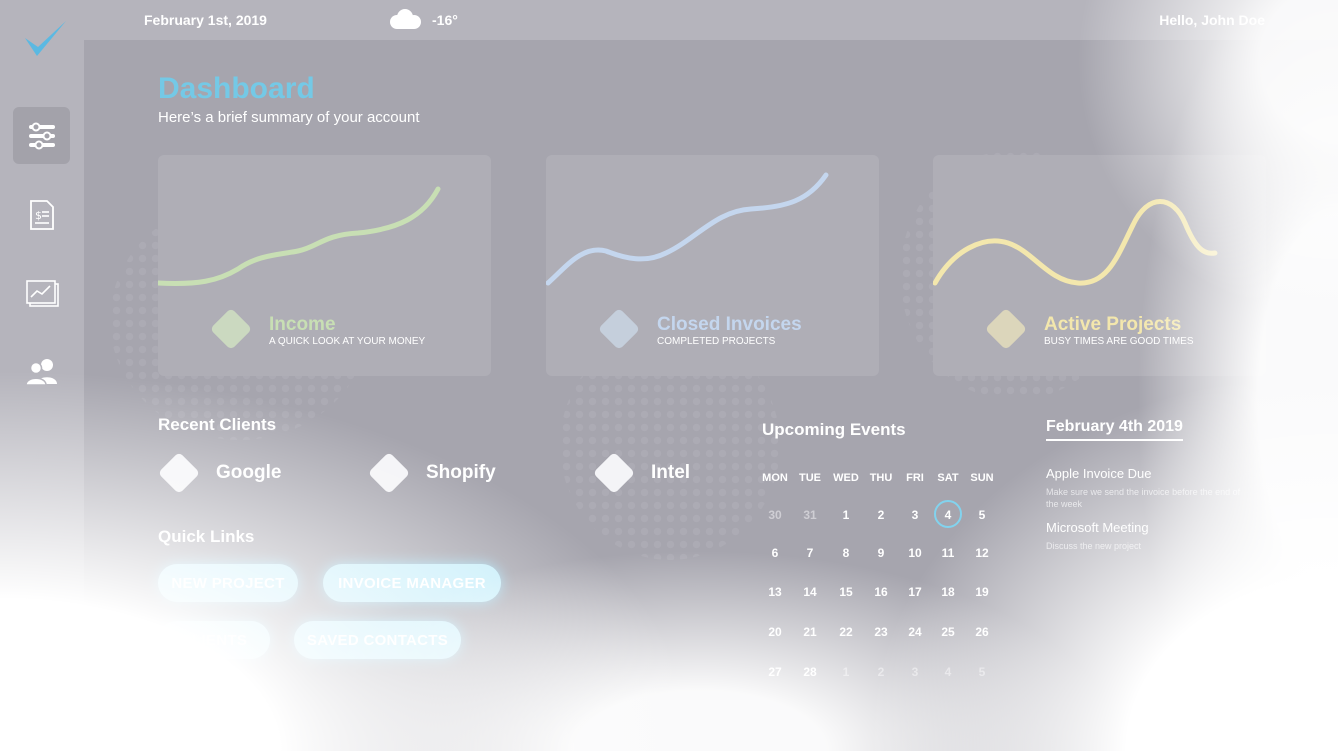  What do you see at coordinates (217, 424) in the screenshot?
I see `recent-clients-title: Recent Clients` at bounding box center [217, 424].